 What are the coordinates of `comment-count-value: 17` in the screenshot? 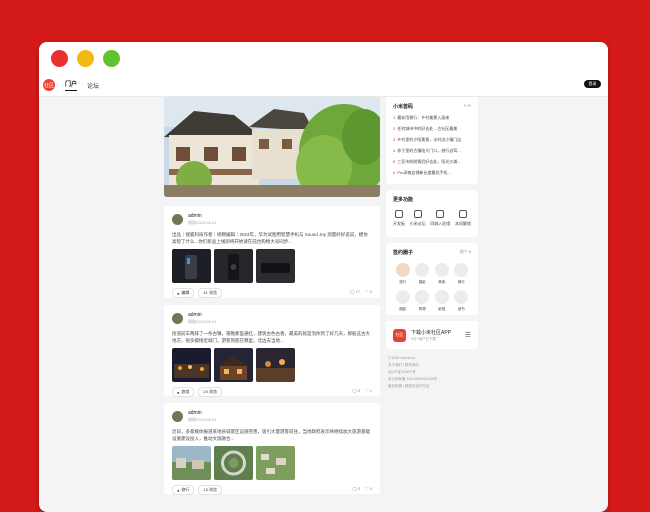 It's located at (358, 291).